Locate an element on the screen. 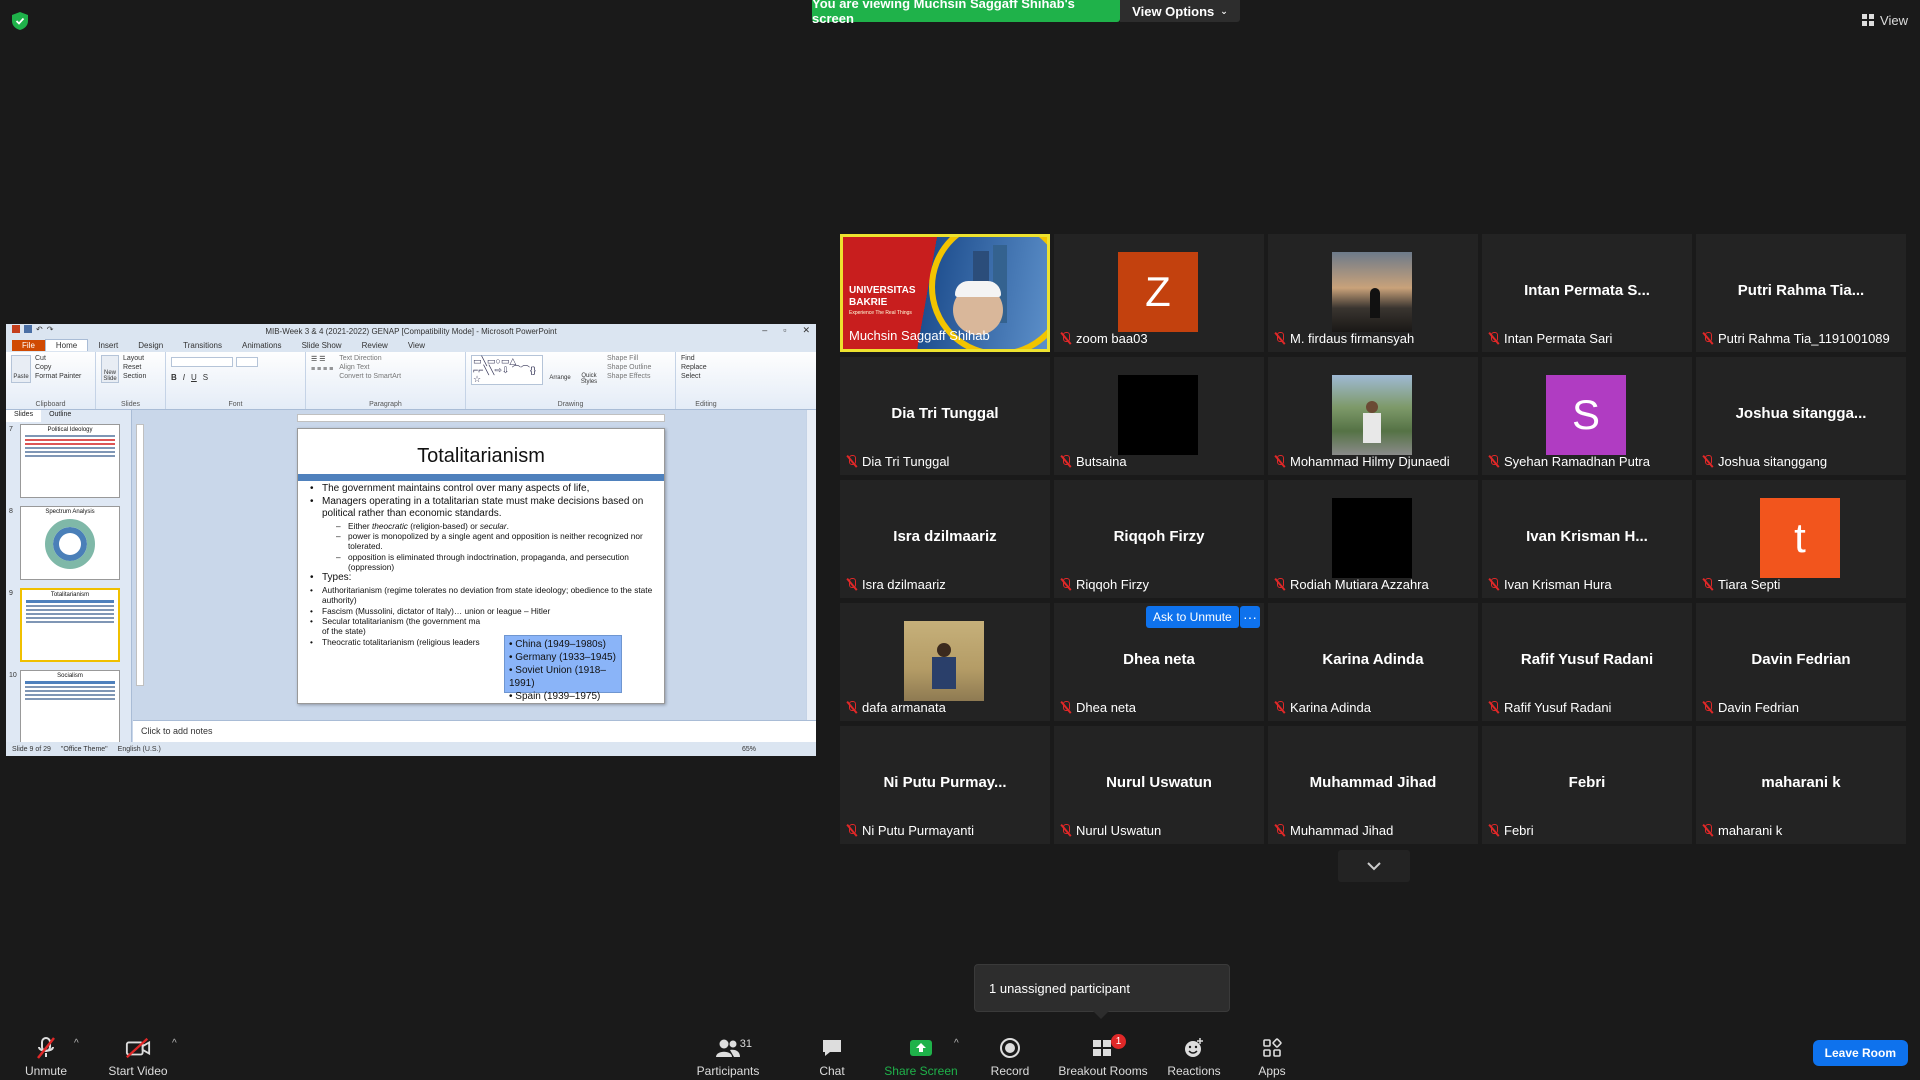 The height and width of the screenshot is (1080, 1920). font-size-select is located at coordinates (247, 362).